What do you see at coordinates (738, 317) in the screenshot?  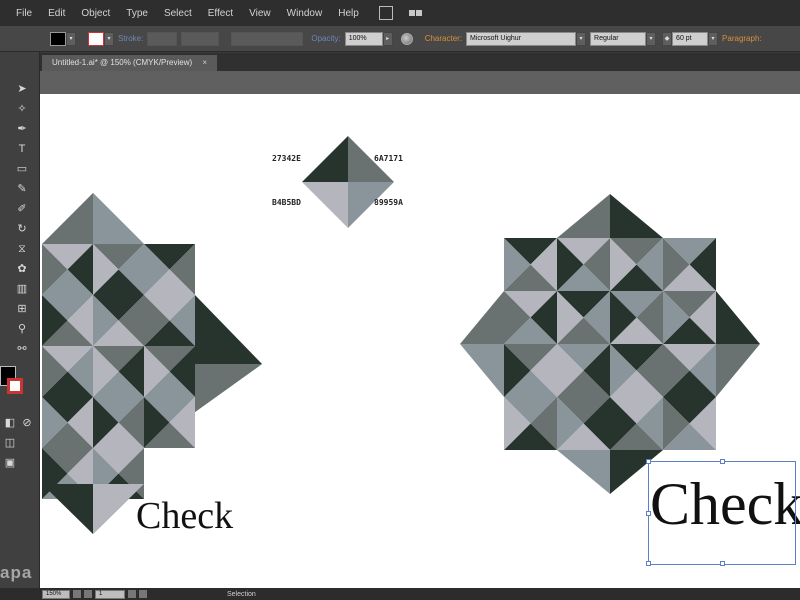 I see `right-point-right-a` at bounding box center [738, 317].